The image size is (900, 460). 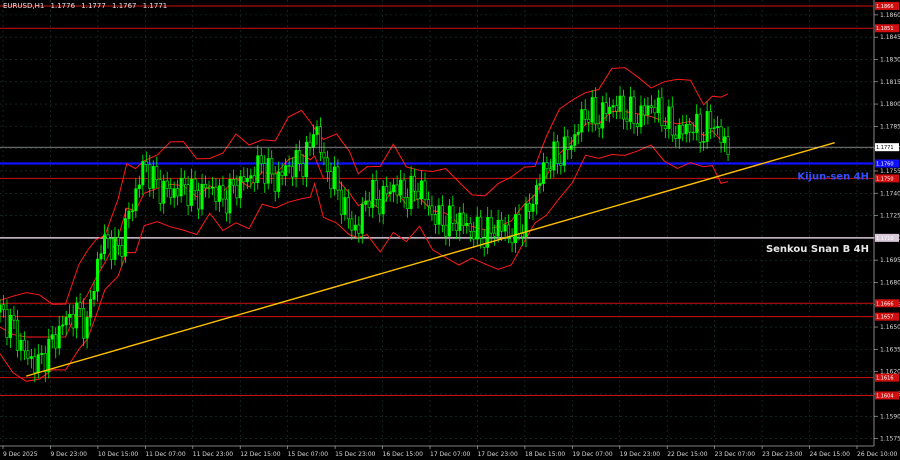 I want to click on x-tick-label: 22 Dec 15:00, so click(x=687, y=454).